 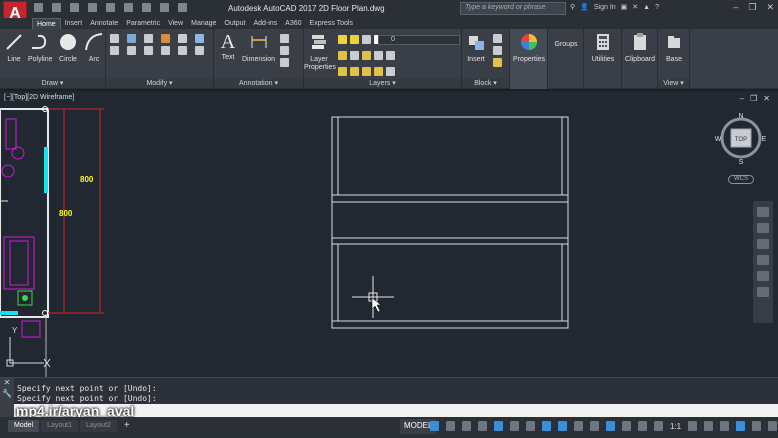 What do you see at coordinates (293, 23) in the screenshot?
I see `tab-a360: A360` at bounding box center [293, 23].